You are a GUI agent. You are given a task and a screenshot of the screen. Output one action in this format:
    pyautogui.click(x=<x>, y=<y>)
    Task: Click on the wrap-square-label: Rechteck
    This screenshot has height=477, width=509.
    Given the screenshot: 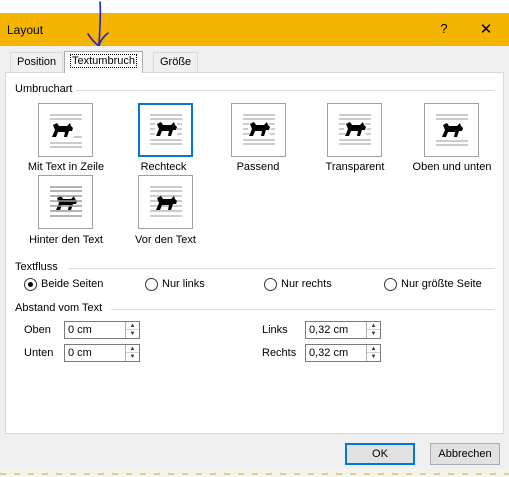 What is the action you would take?
    pyautogui.click(x=163, y=167)
    